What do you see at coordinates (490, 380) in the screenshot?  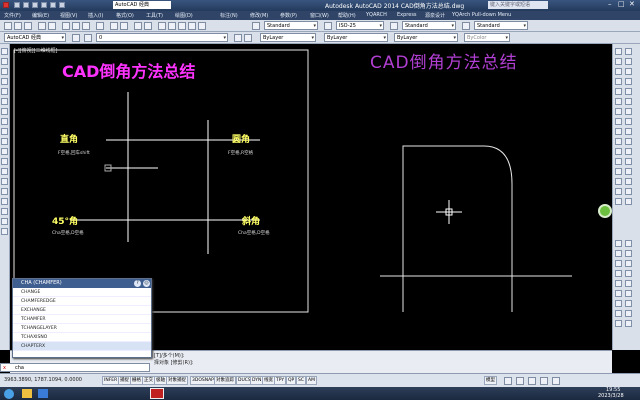 I see `model-button: 模型` at bounding box center [490, 380].